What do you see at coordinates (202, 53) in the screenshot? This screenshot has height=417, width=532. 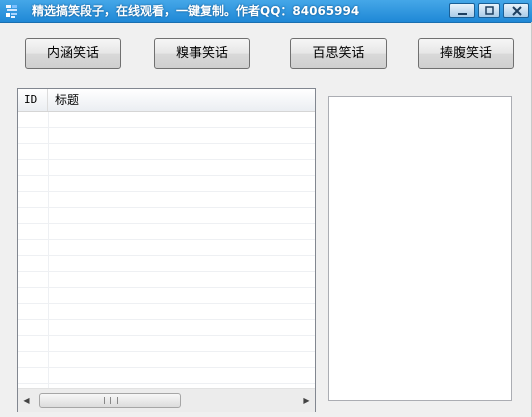 I see `qiushi-jokes-button: 糗事笑话` at bounding box center [202, 53].